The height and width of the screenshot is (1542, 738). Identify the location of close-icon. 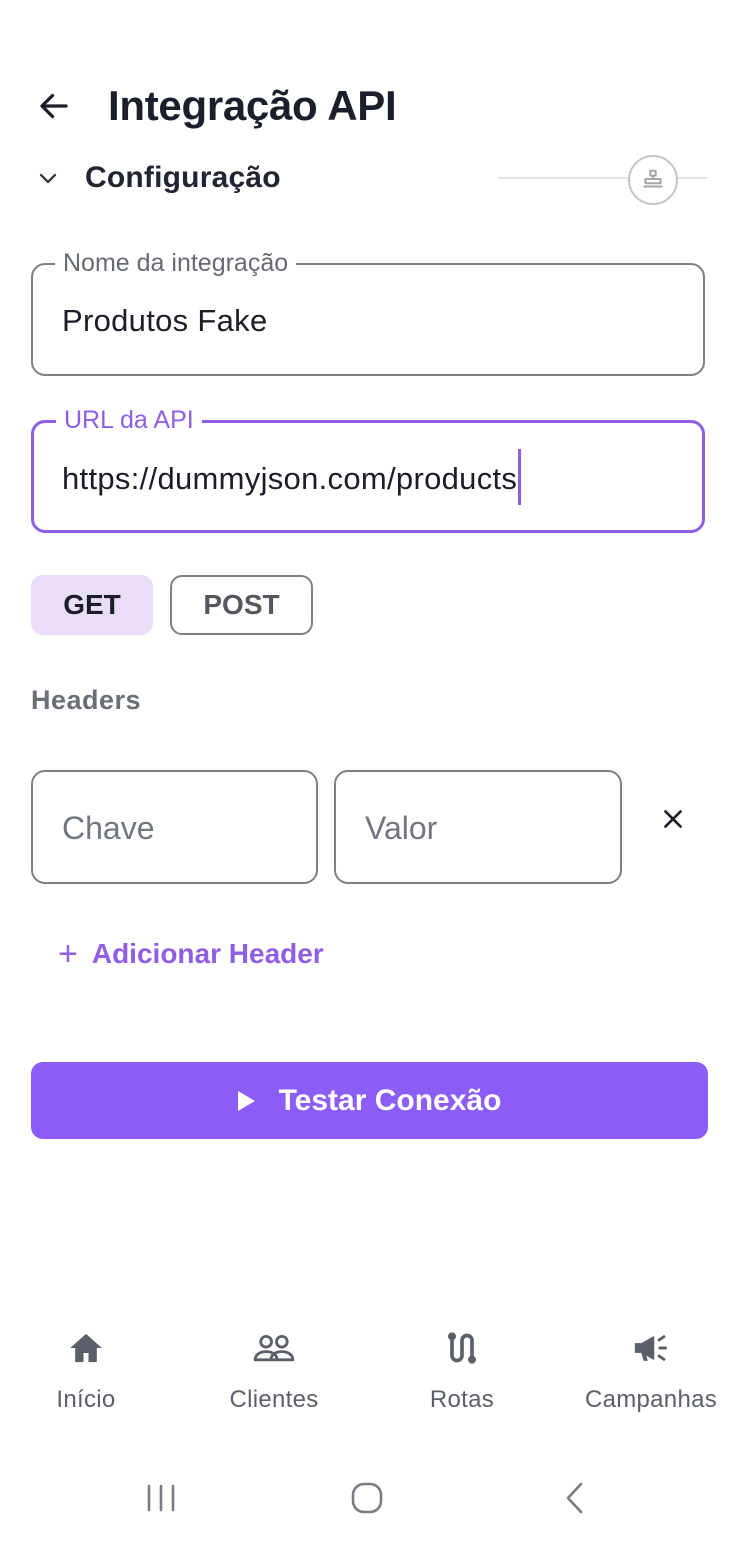
(673, 819).